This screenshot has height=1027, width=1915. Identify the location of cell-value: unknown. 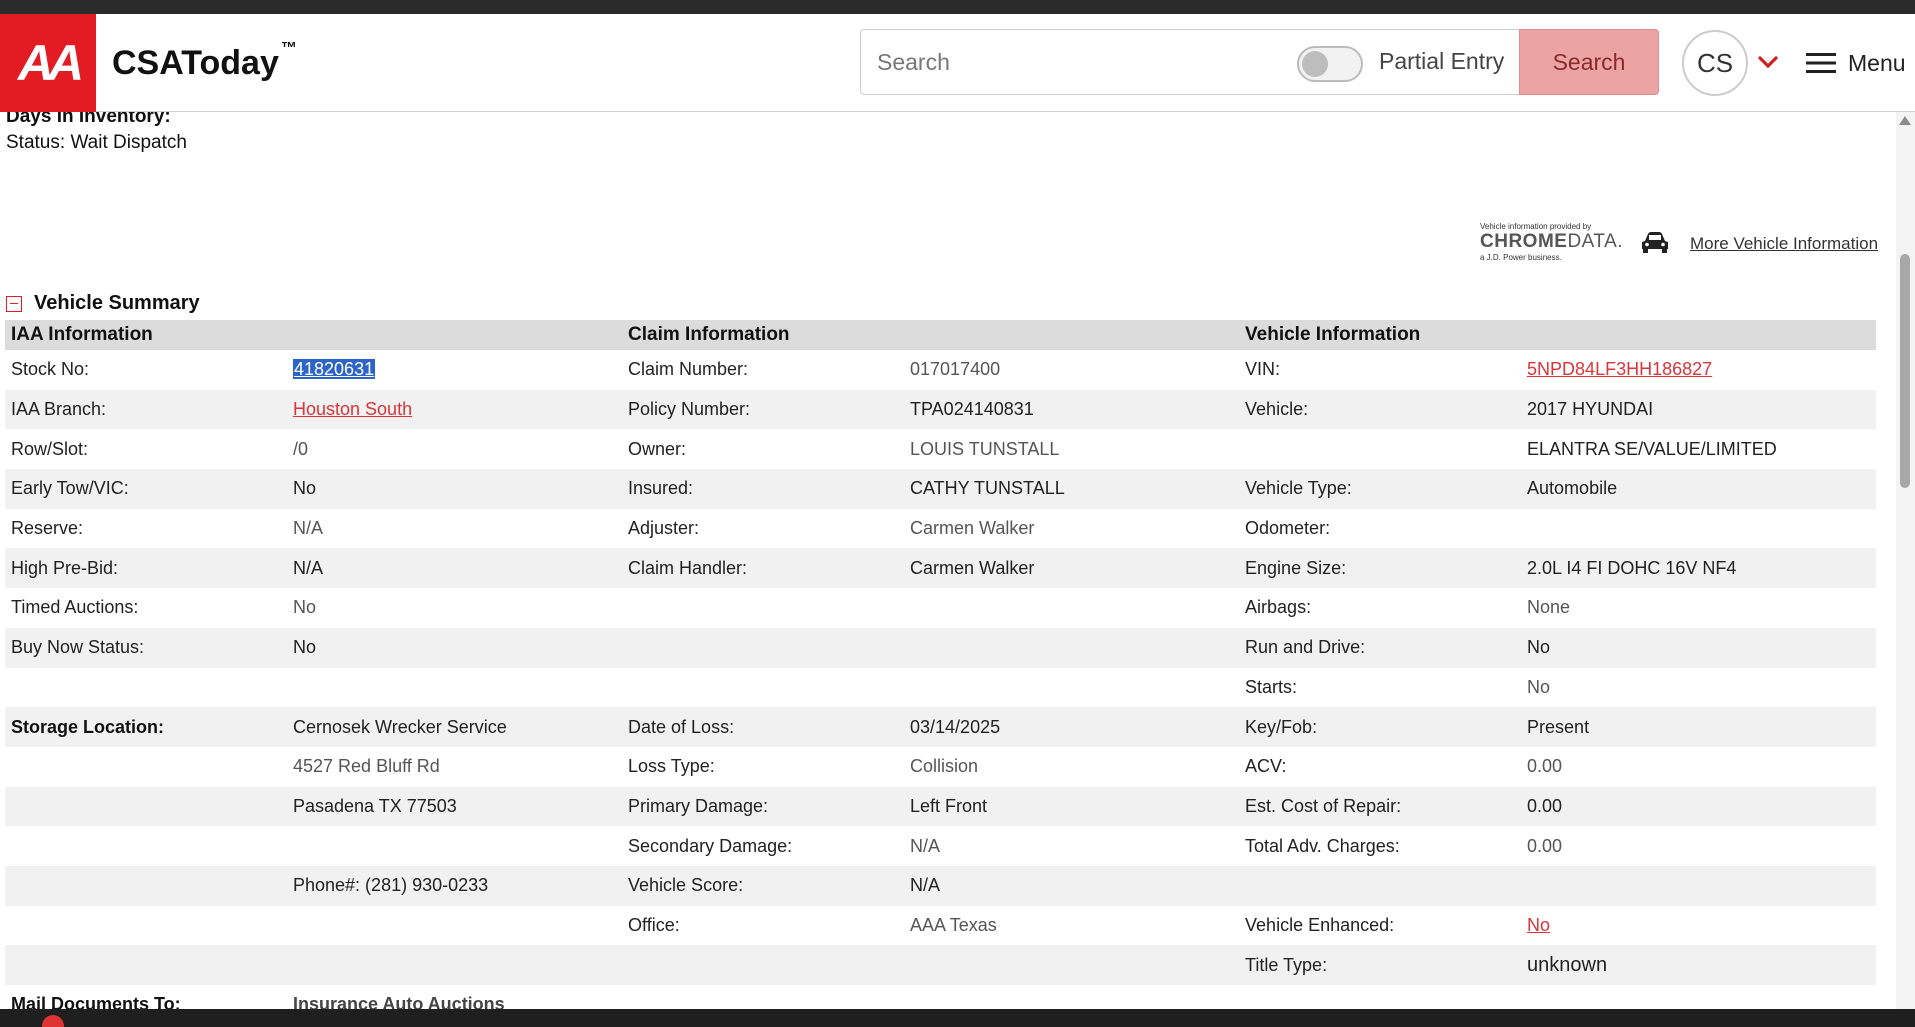
(1699, 965).